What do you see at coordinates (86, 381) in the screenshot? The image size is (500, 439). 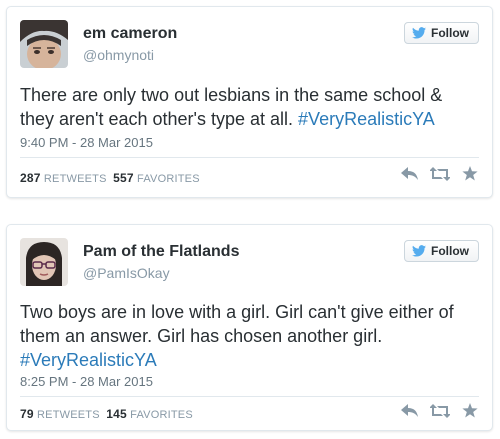 I see `timestamp: 8:25 PM - 28 Mar 2015` at bounding box center [86, 381].